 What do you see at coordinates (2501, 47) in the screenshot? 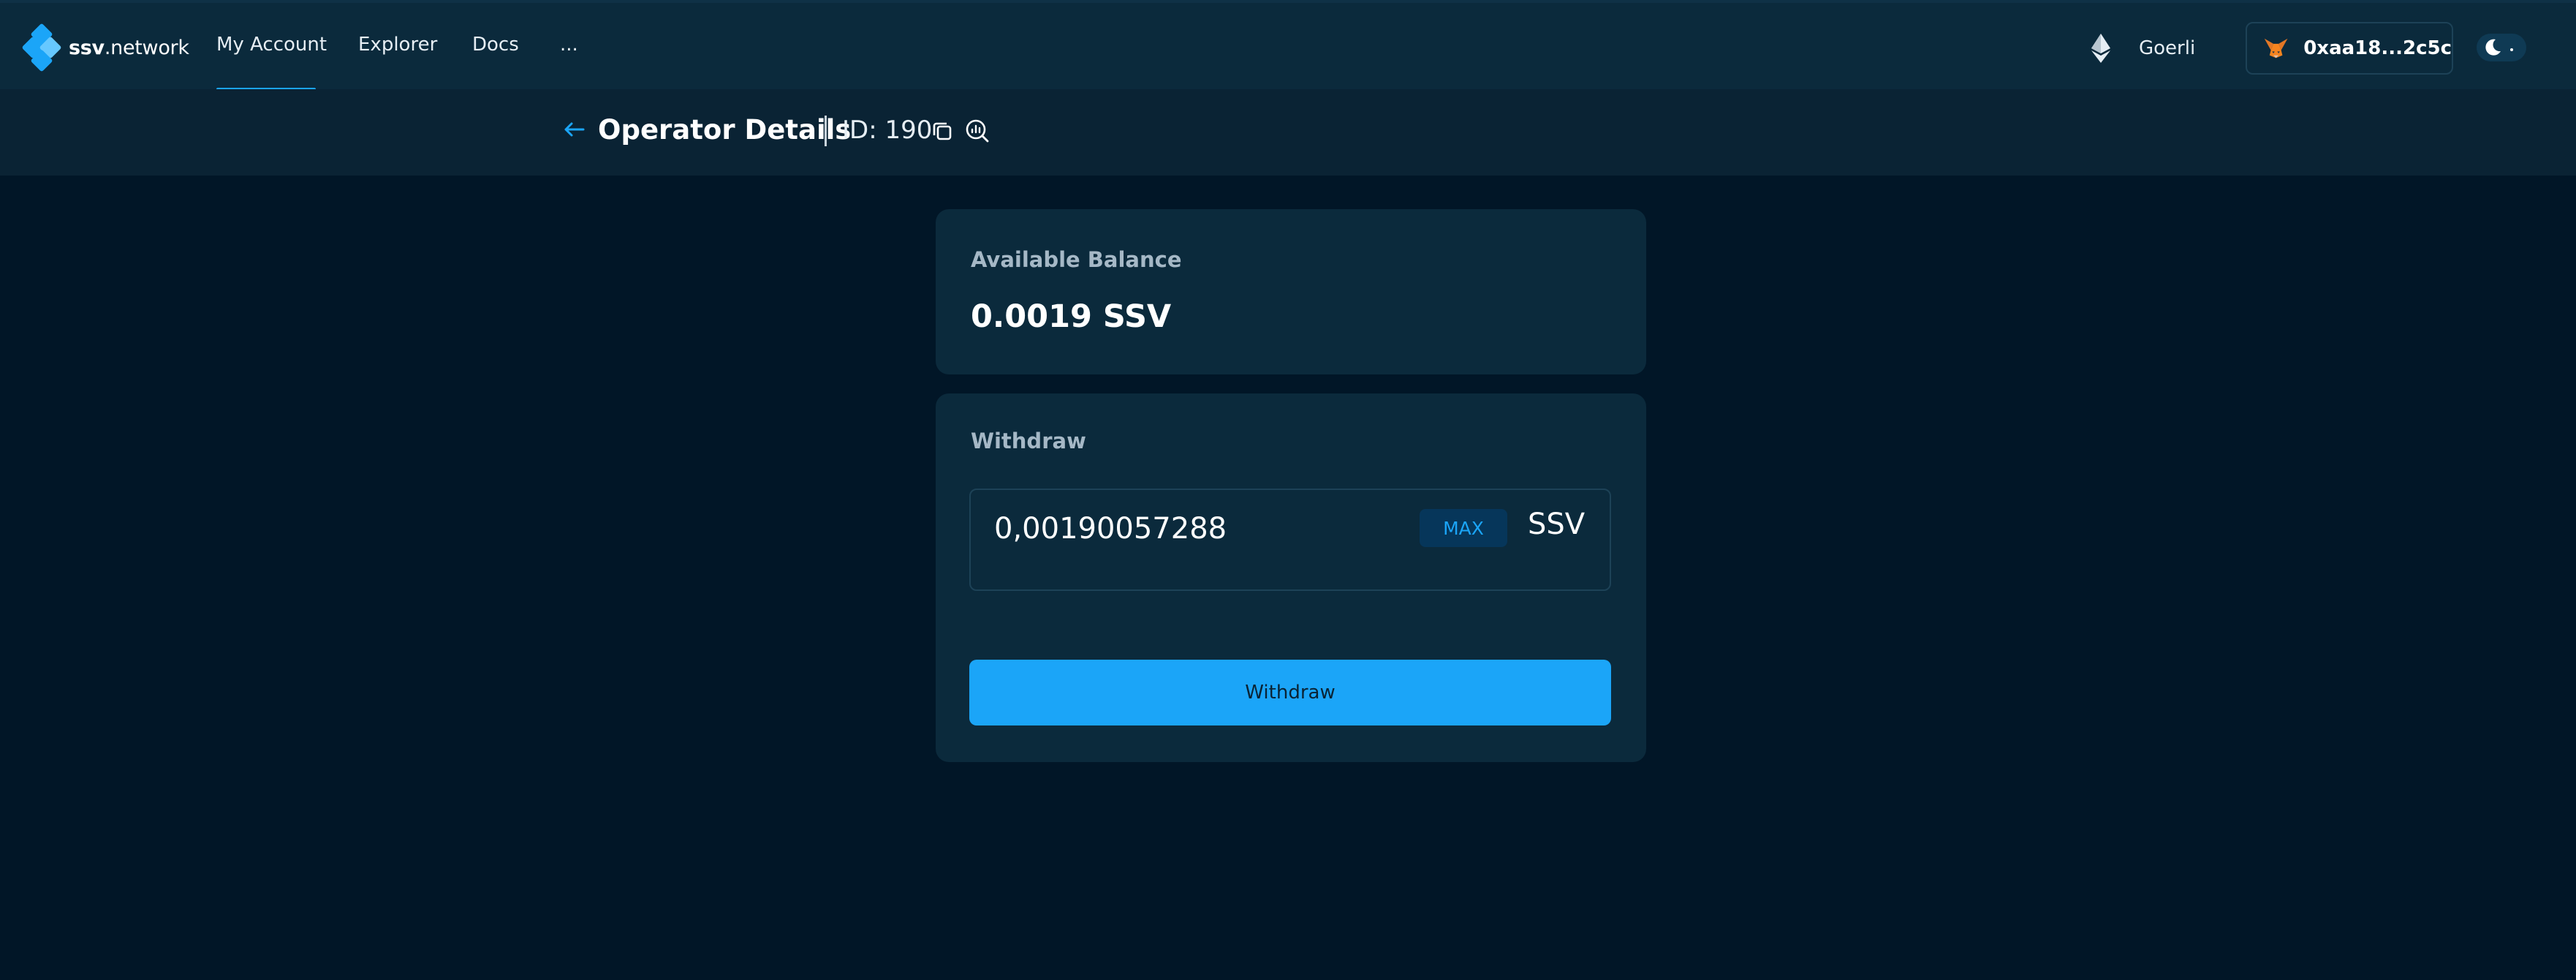
I see `theme-toggle` at bounding box center [2501, 47].